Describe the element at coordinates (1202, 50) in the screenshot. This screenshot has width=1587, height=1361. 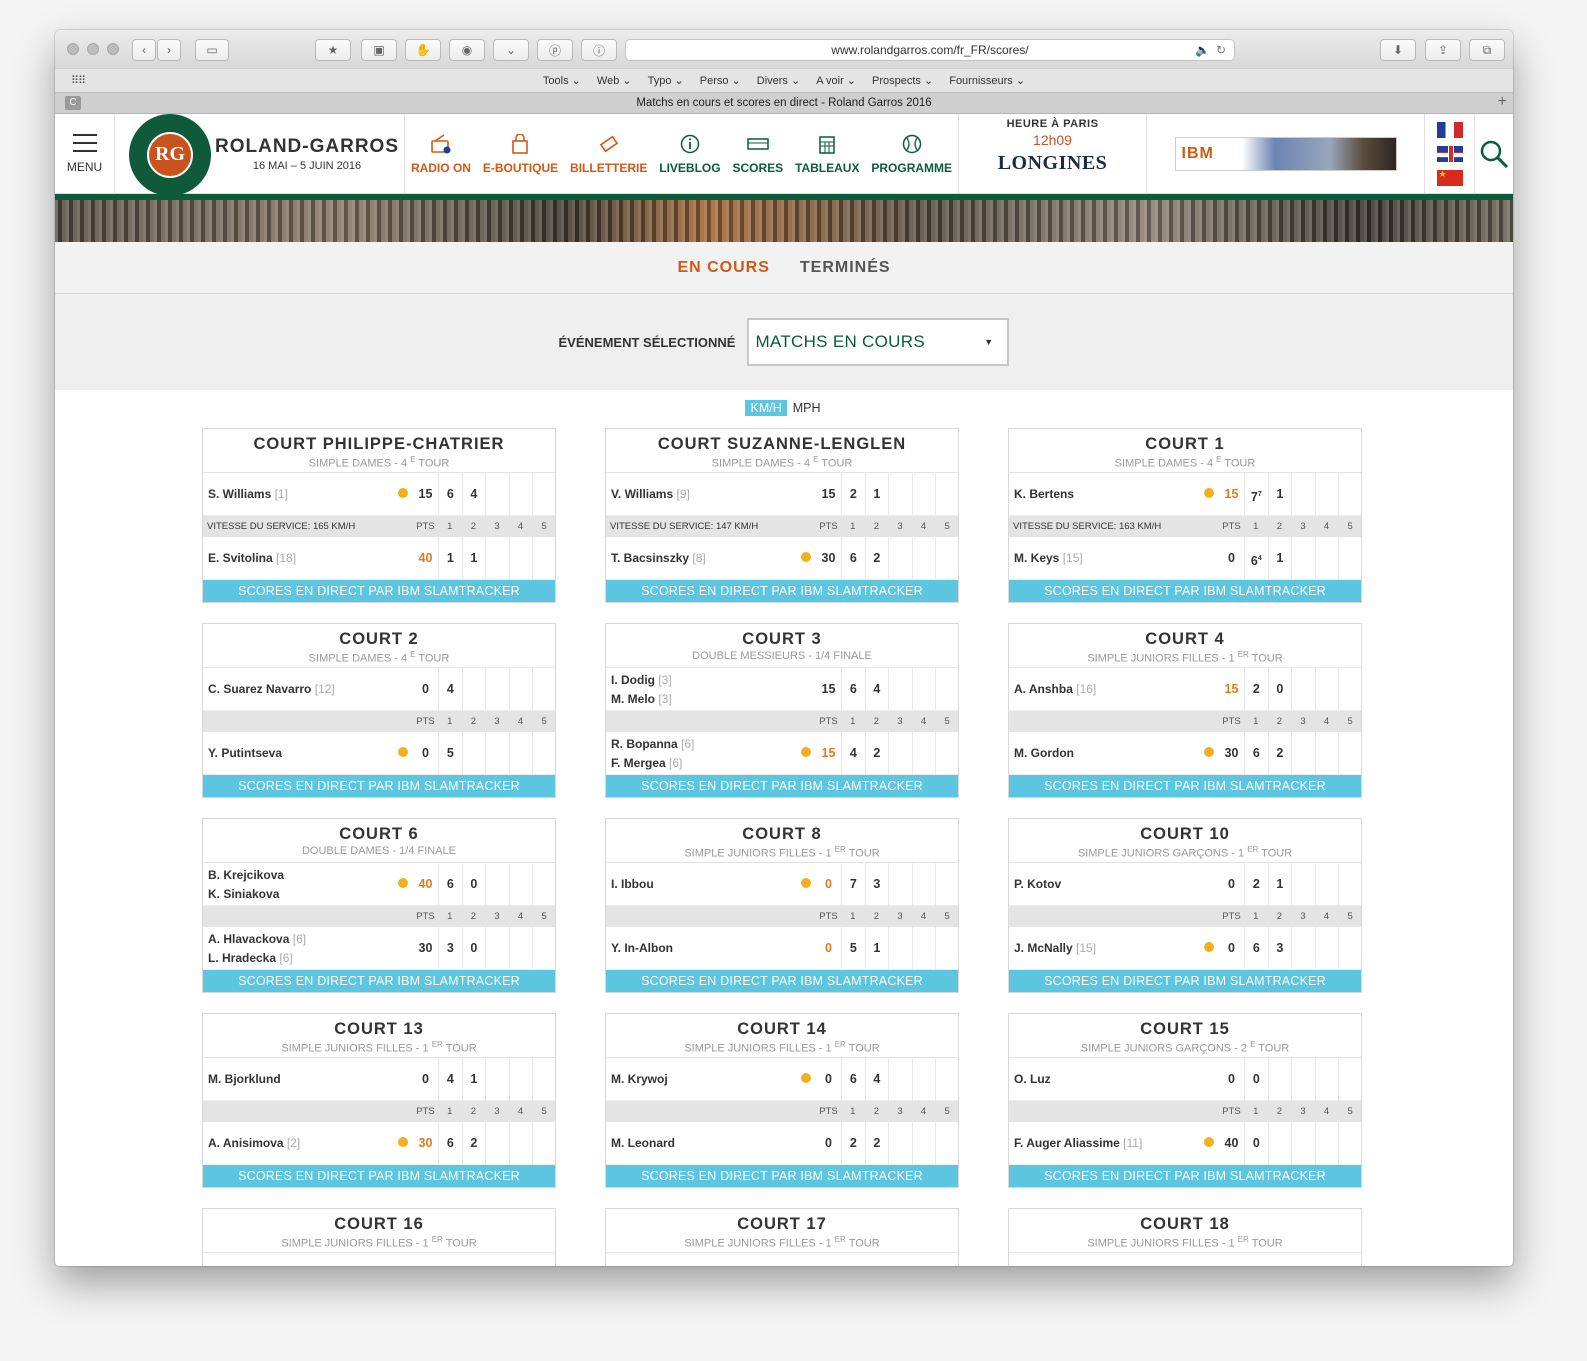
I see `speaker-icon: 🔈` at that location.